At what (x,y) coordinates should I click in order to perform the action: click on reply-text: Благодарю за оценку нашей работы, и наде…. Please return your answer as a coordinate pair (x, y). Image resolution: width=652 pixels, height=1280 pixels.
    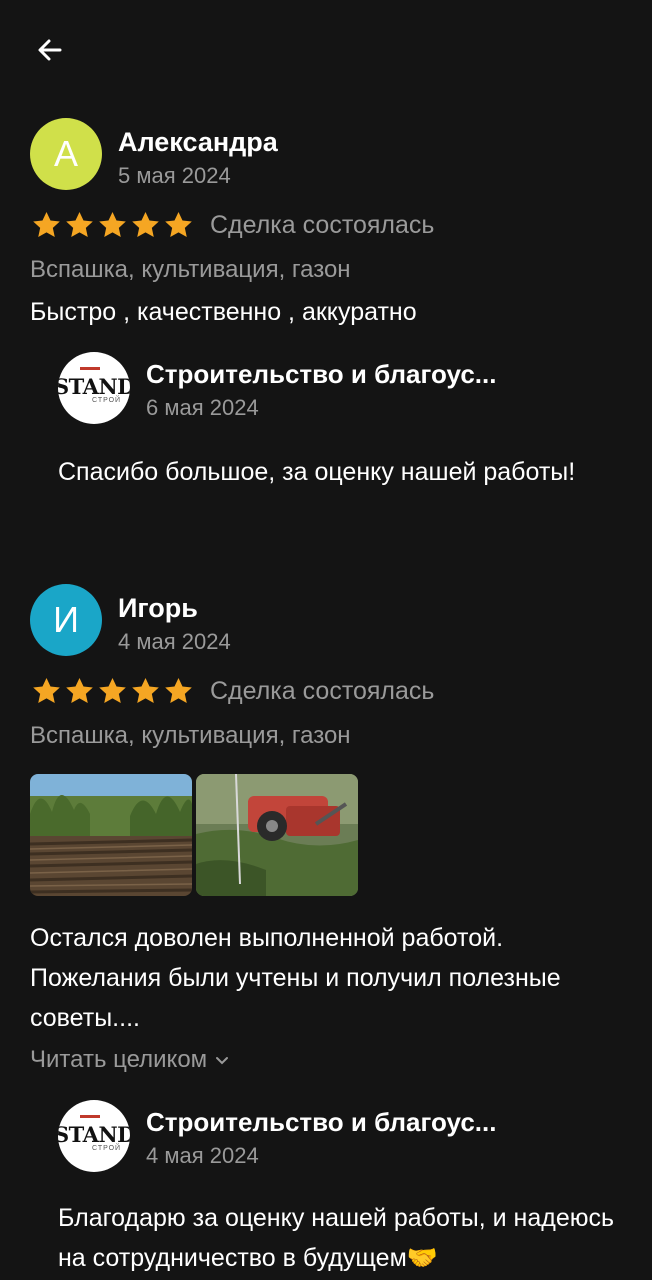
    Looking at the image, I should click on (336, 1238).